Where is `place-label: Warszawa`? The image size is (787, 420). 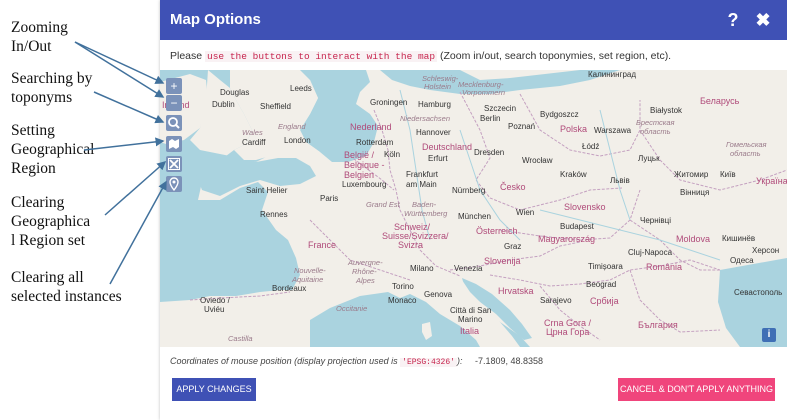
place-label: Warszawa is located at coordinates (613, 130).